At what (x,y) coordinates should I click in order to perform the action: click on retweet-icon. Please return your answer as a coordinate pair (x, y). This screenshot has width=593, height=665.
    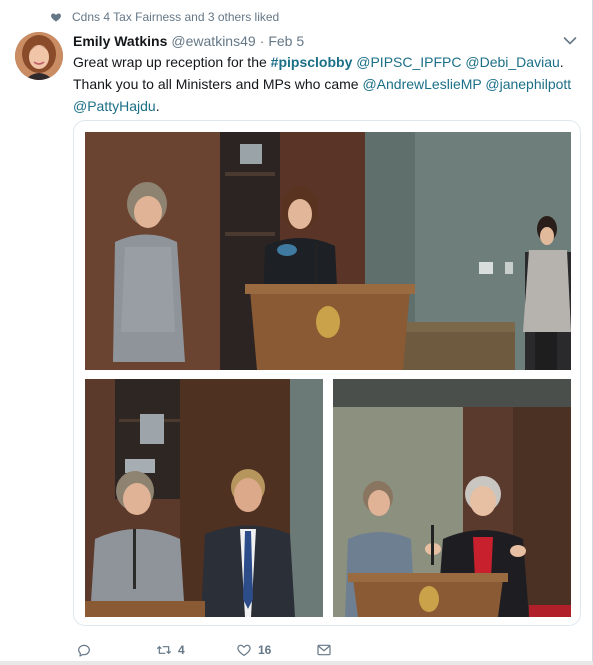
    Looking at the image, I should click on (164, 650).